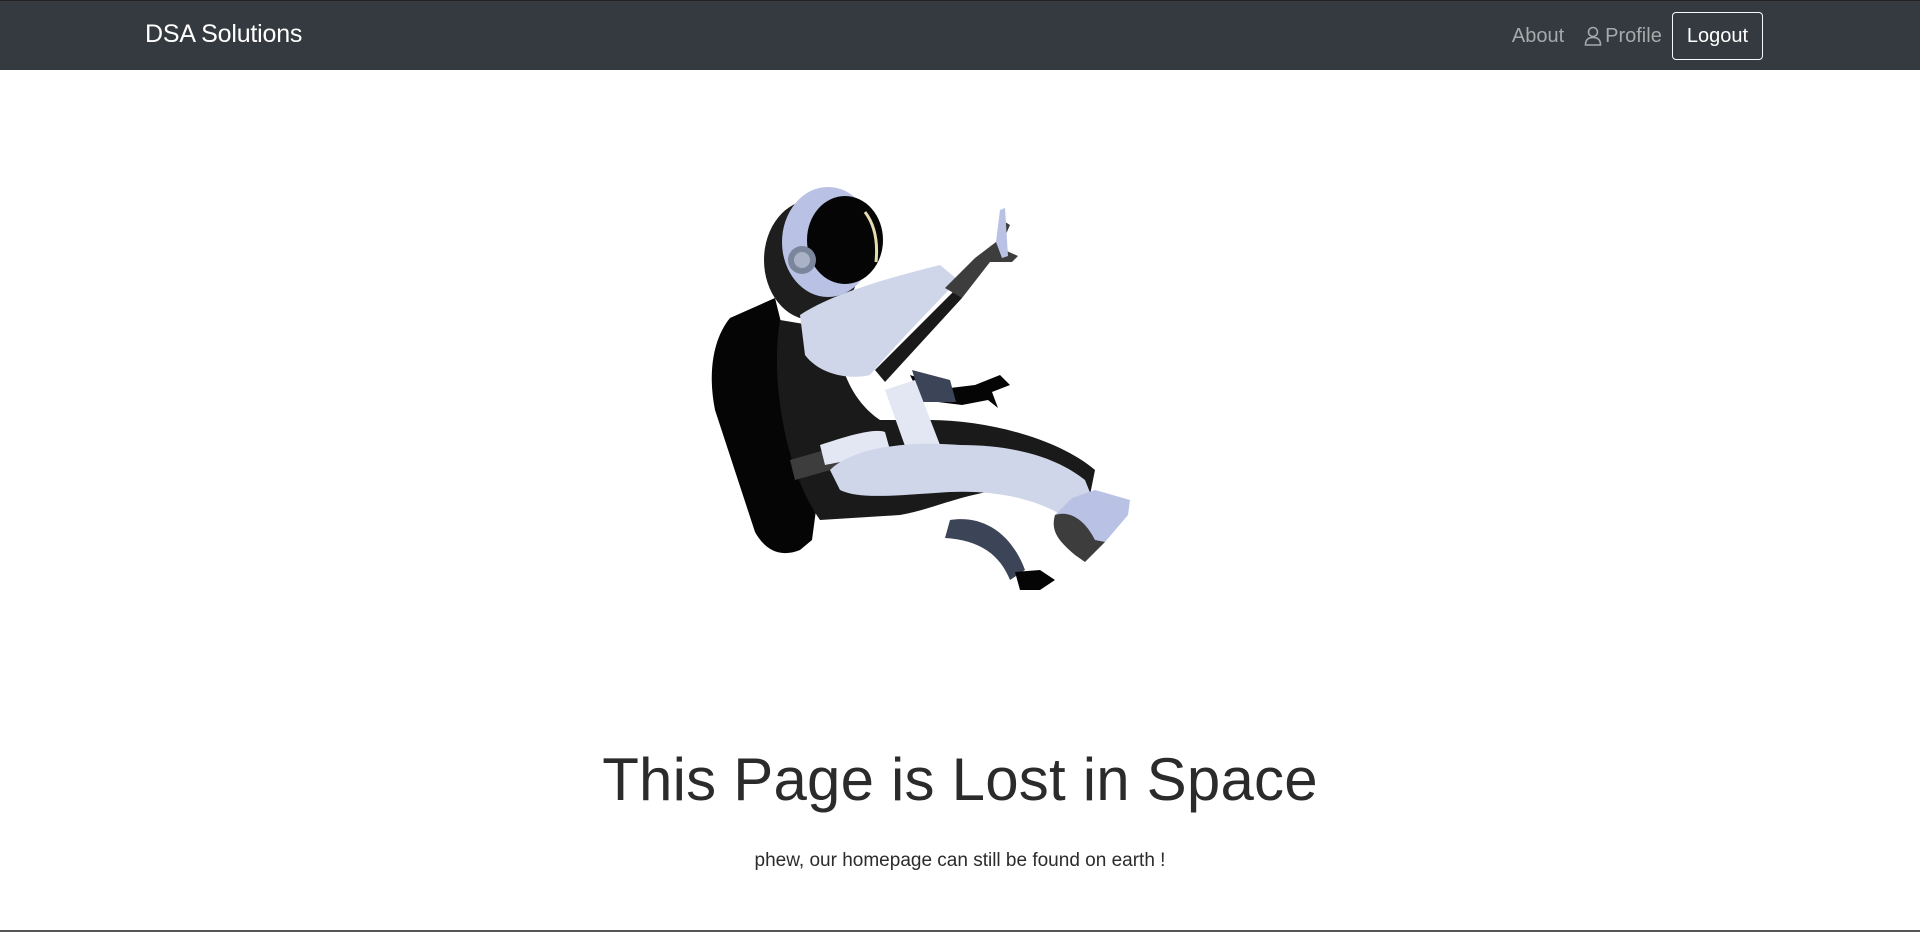 The height and width of the screenshot is (932, 1920). Describe the element at coordinates (223, 34) in the screenshot. I see `brand-link: DSA Solutions` at that location.